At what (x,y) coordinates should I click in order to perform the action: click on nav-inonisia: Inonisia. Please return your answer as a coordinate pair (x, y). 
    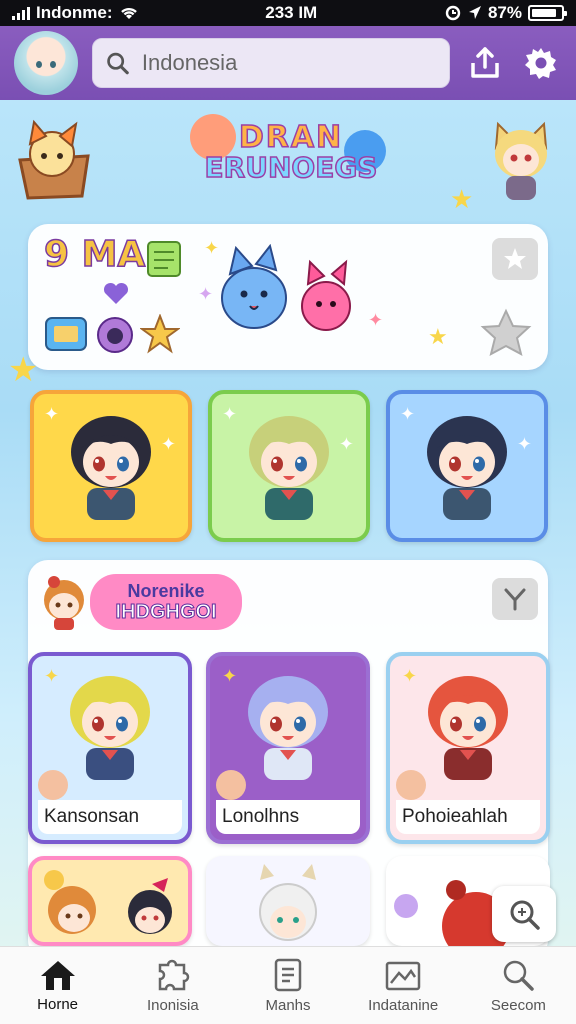
    Looking at the image, I should click on (172, 985).